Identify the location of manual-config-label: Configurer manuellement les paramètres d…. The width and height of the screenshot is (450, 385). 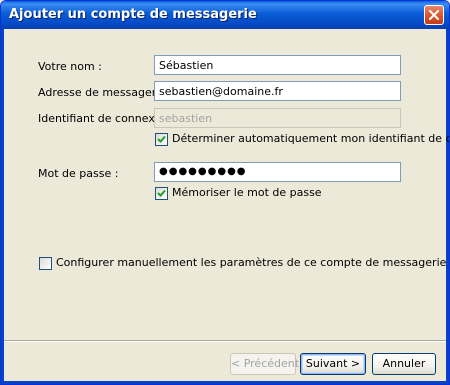
(251, 262).